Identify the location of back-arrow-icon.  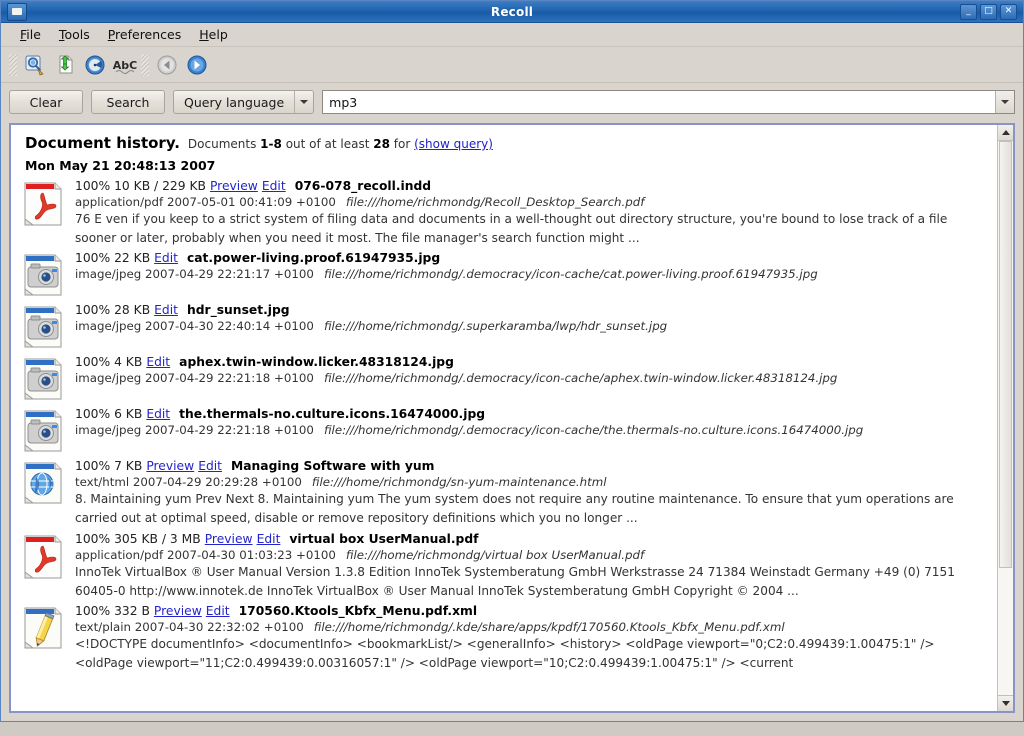
(167, 65).